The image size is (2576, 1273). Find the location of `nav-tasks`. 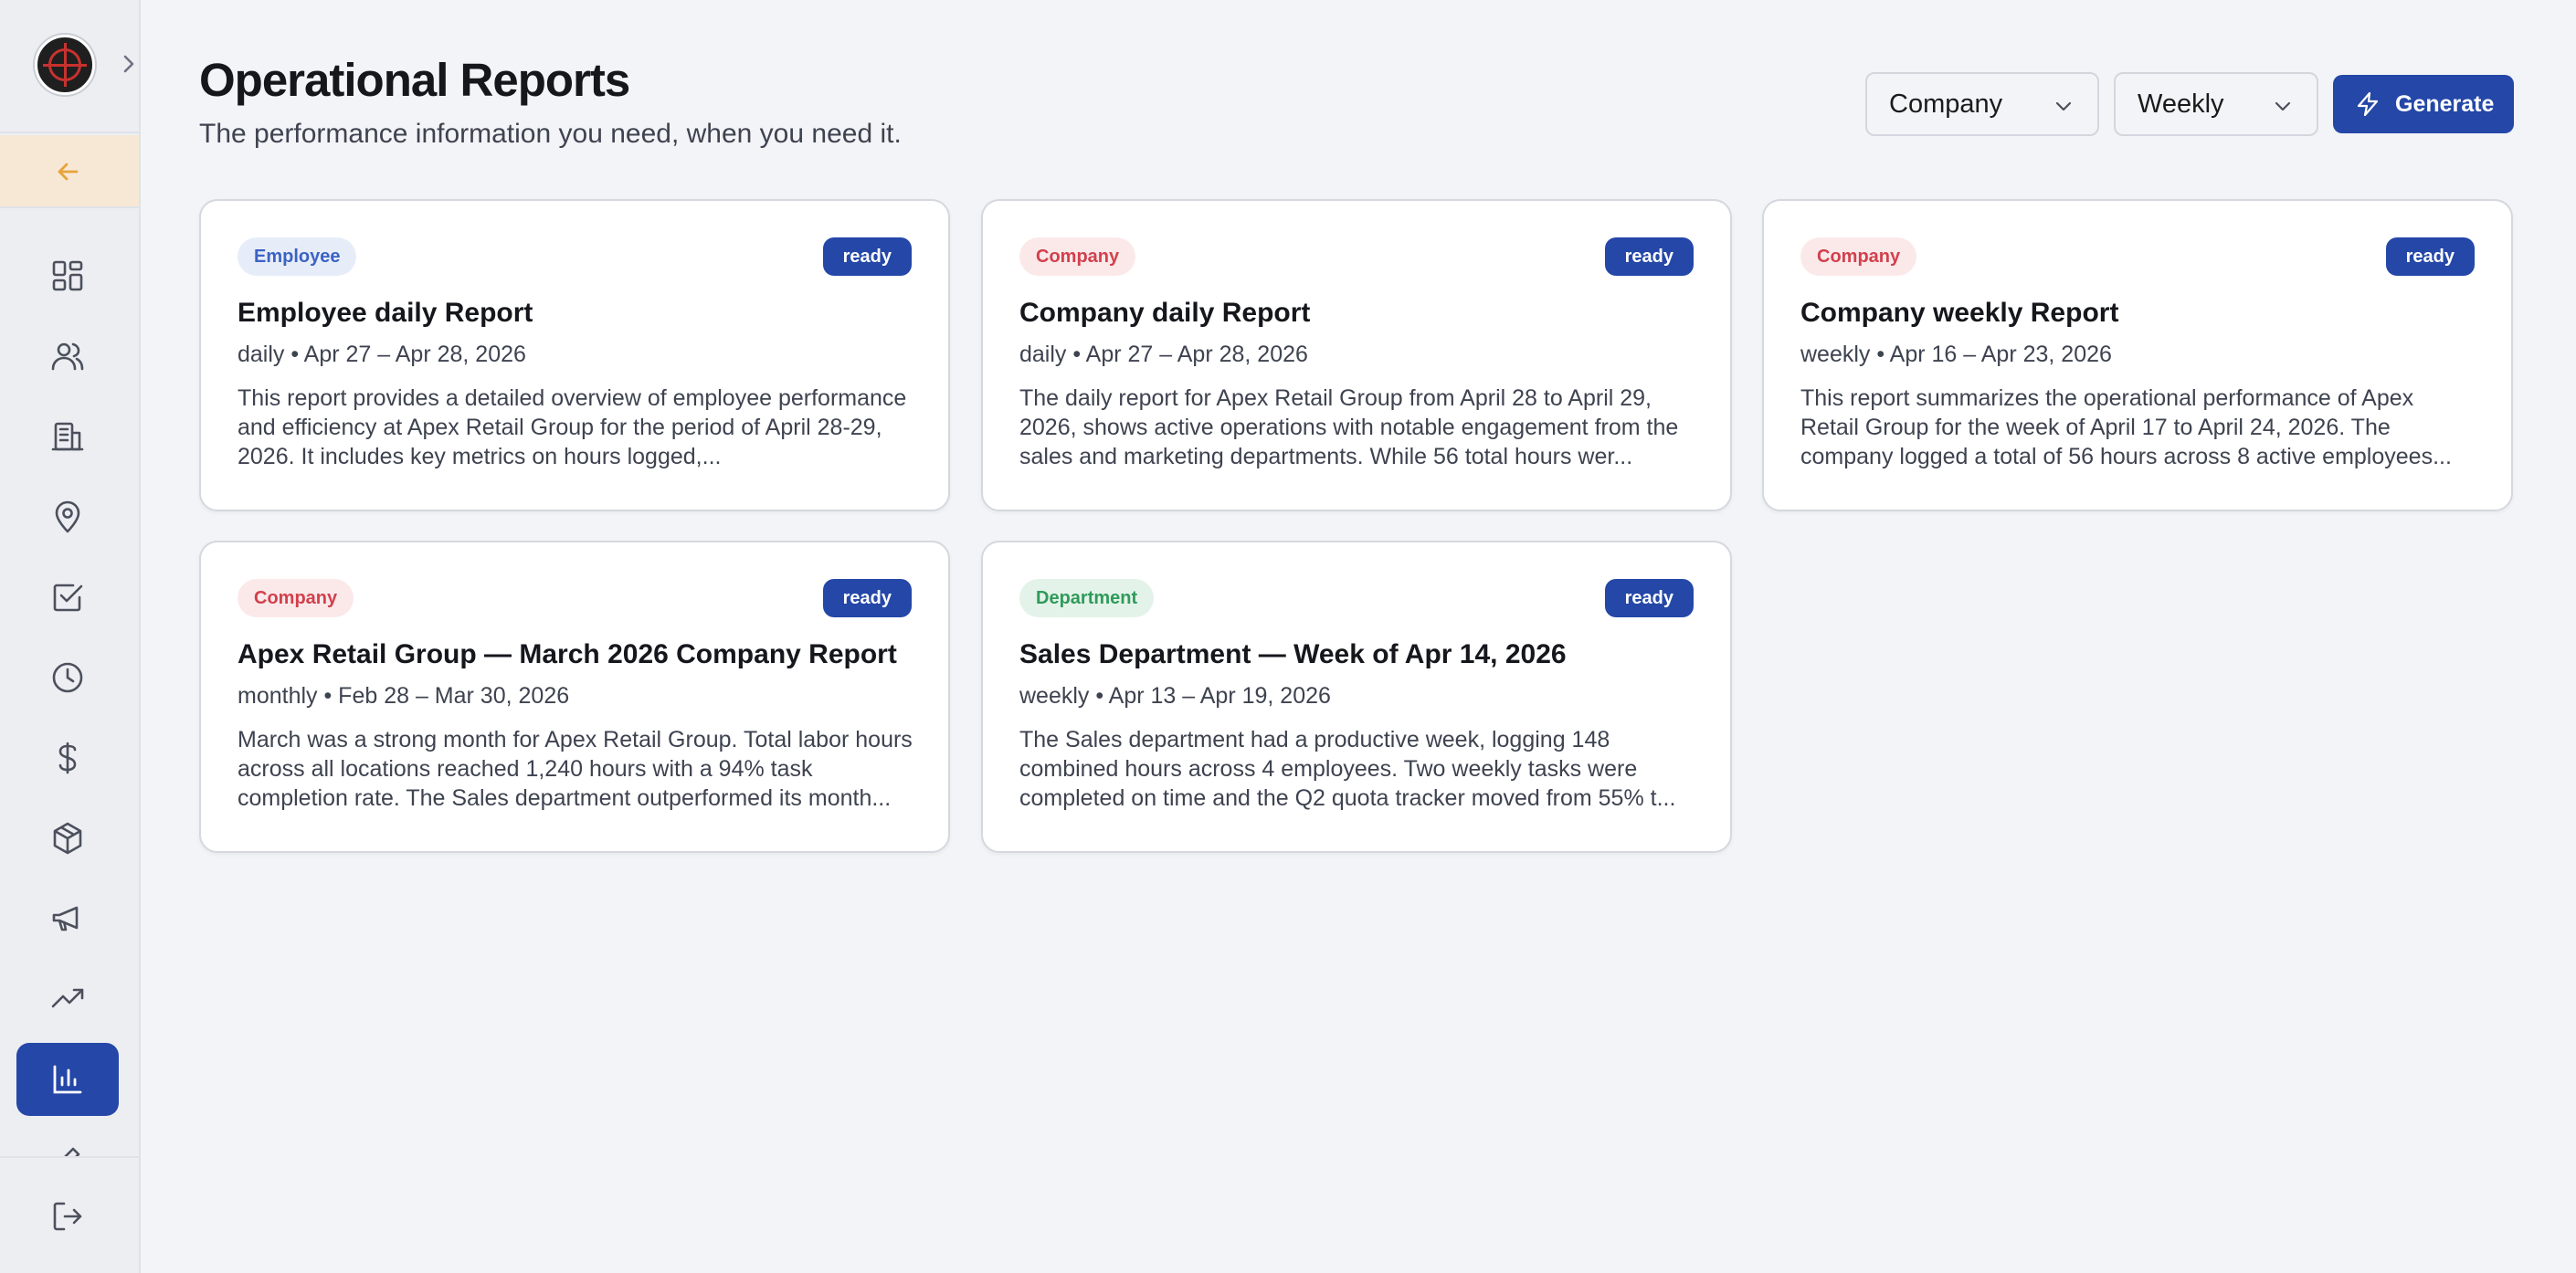

nav-tasks is located at coordinates (67, 597).